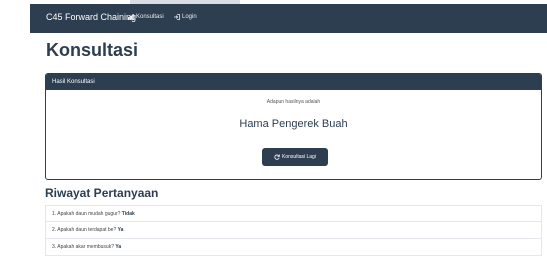 This screenshot has height=258, width=547. What do you see at coordinates (131, 17) in the screenshot?
I see `bar-chart-icon` at bounding box center [131, 17].